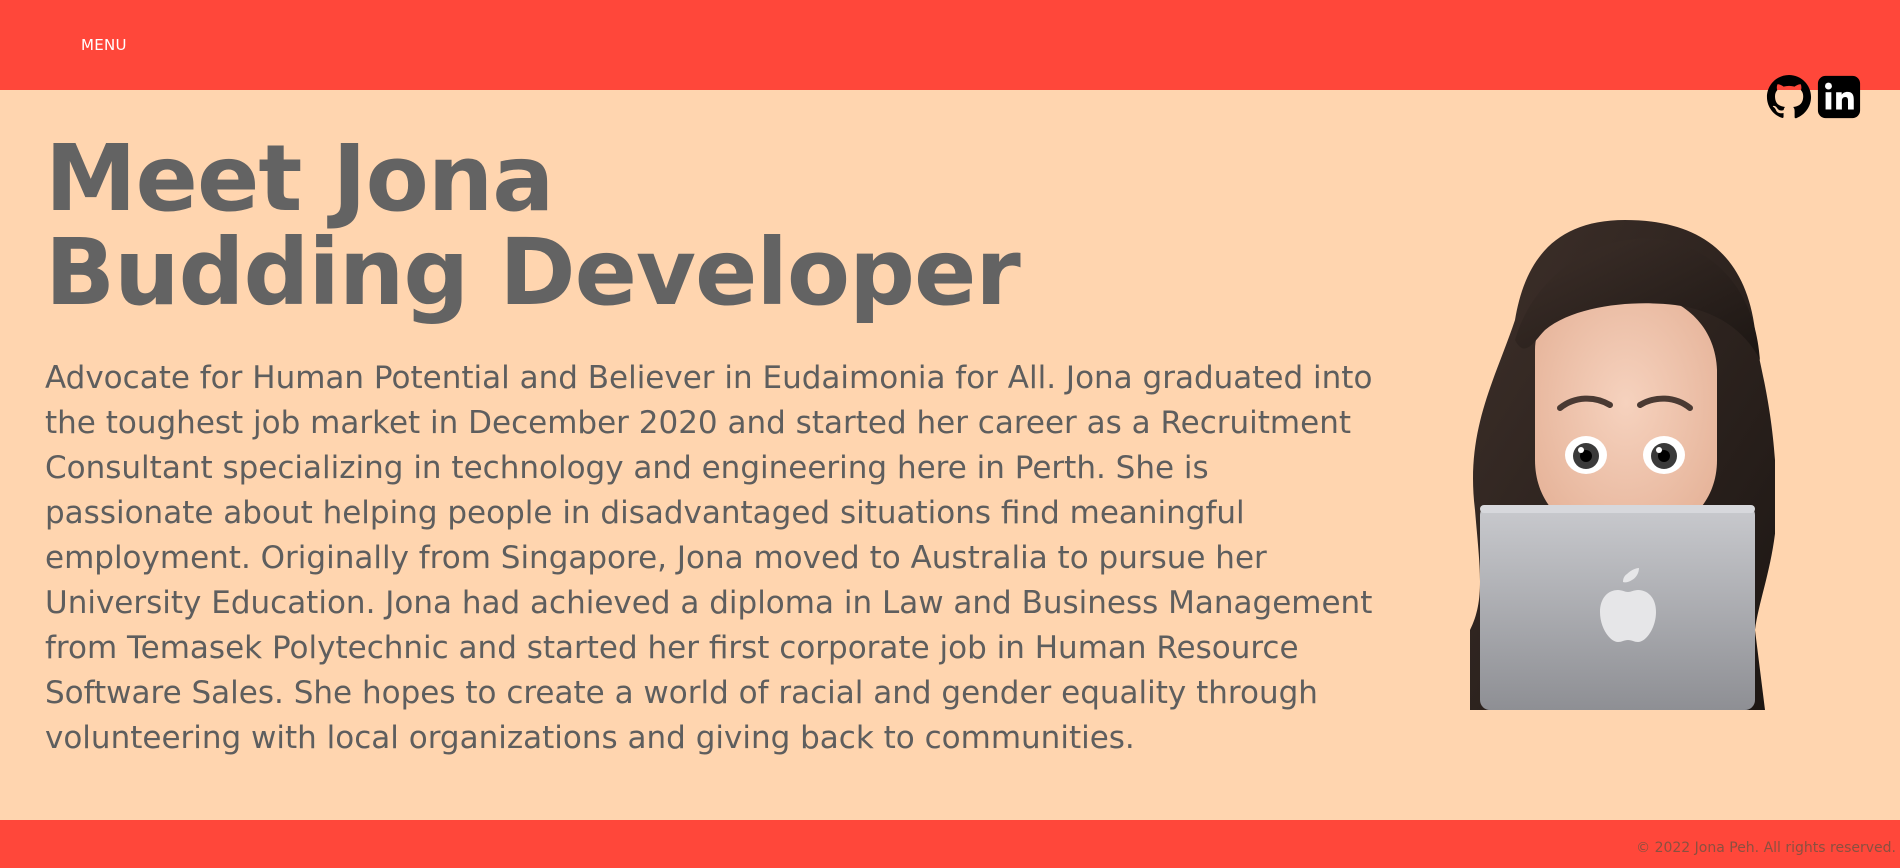  What do you see at coordinates (1622, 465) in the screenshot?
I see `memoji-avatar` at bounding box center [1622, 465].